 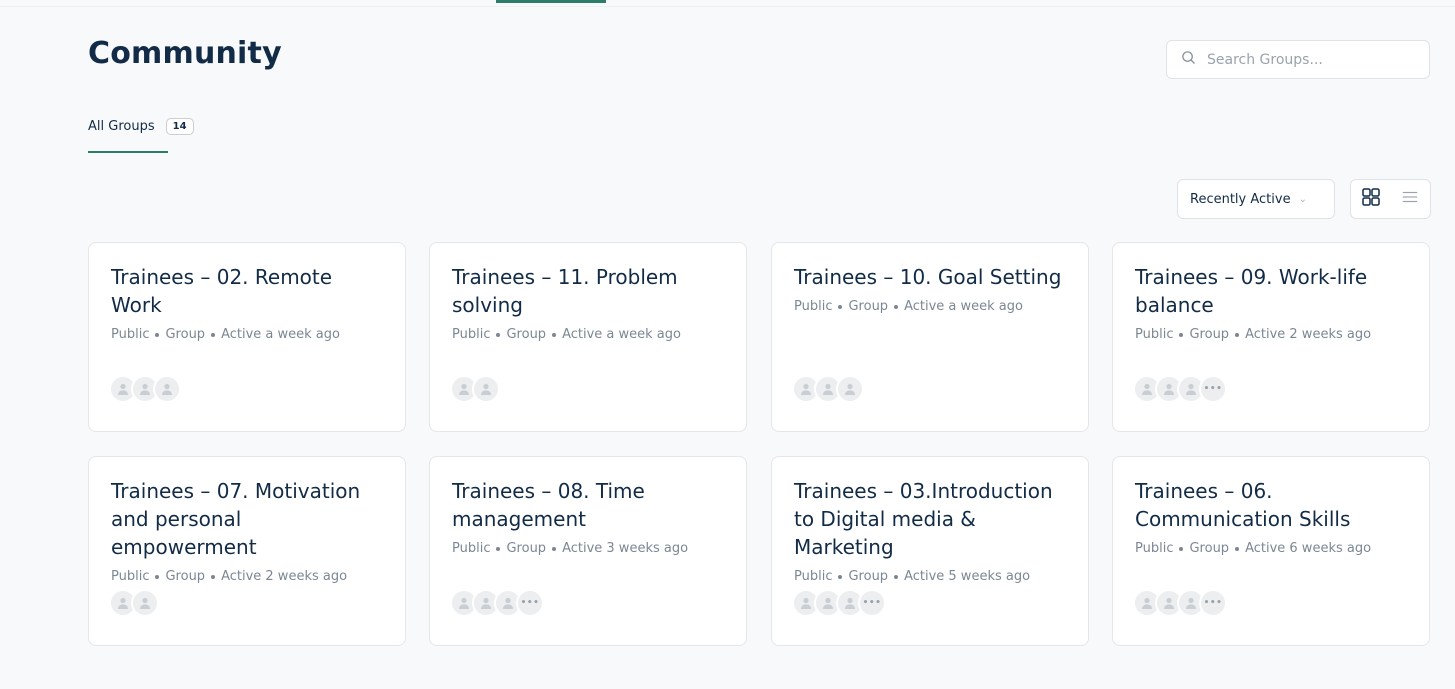 What do you see at coordinates (588, 505) in the screenshot?
I see `group-title: Trainees – 08. Time management` at bounding box center [588, 505].